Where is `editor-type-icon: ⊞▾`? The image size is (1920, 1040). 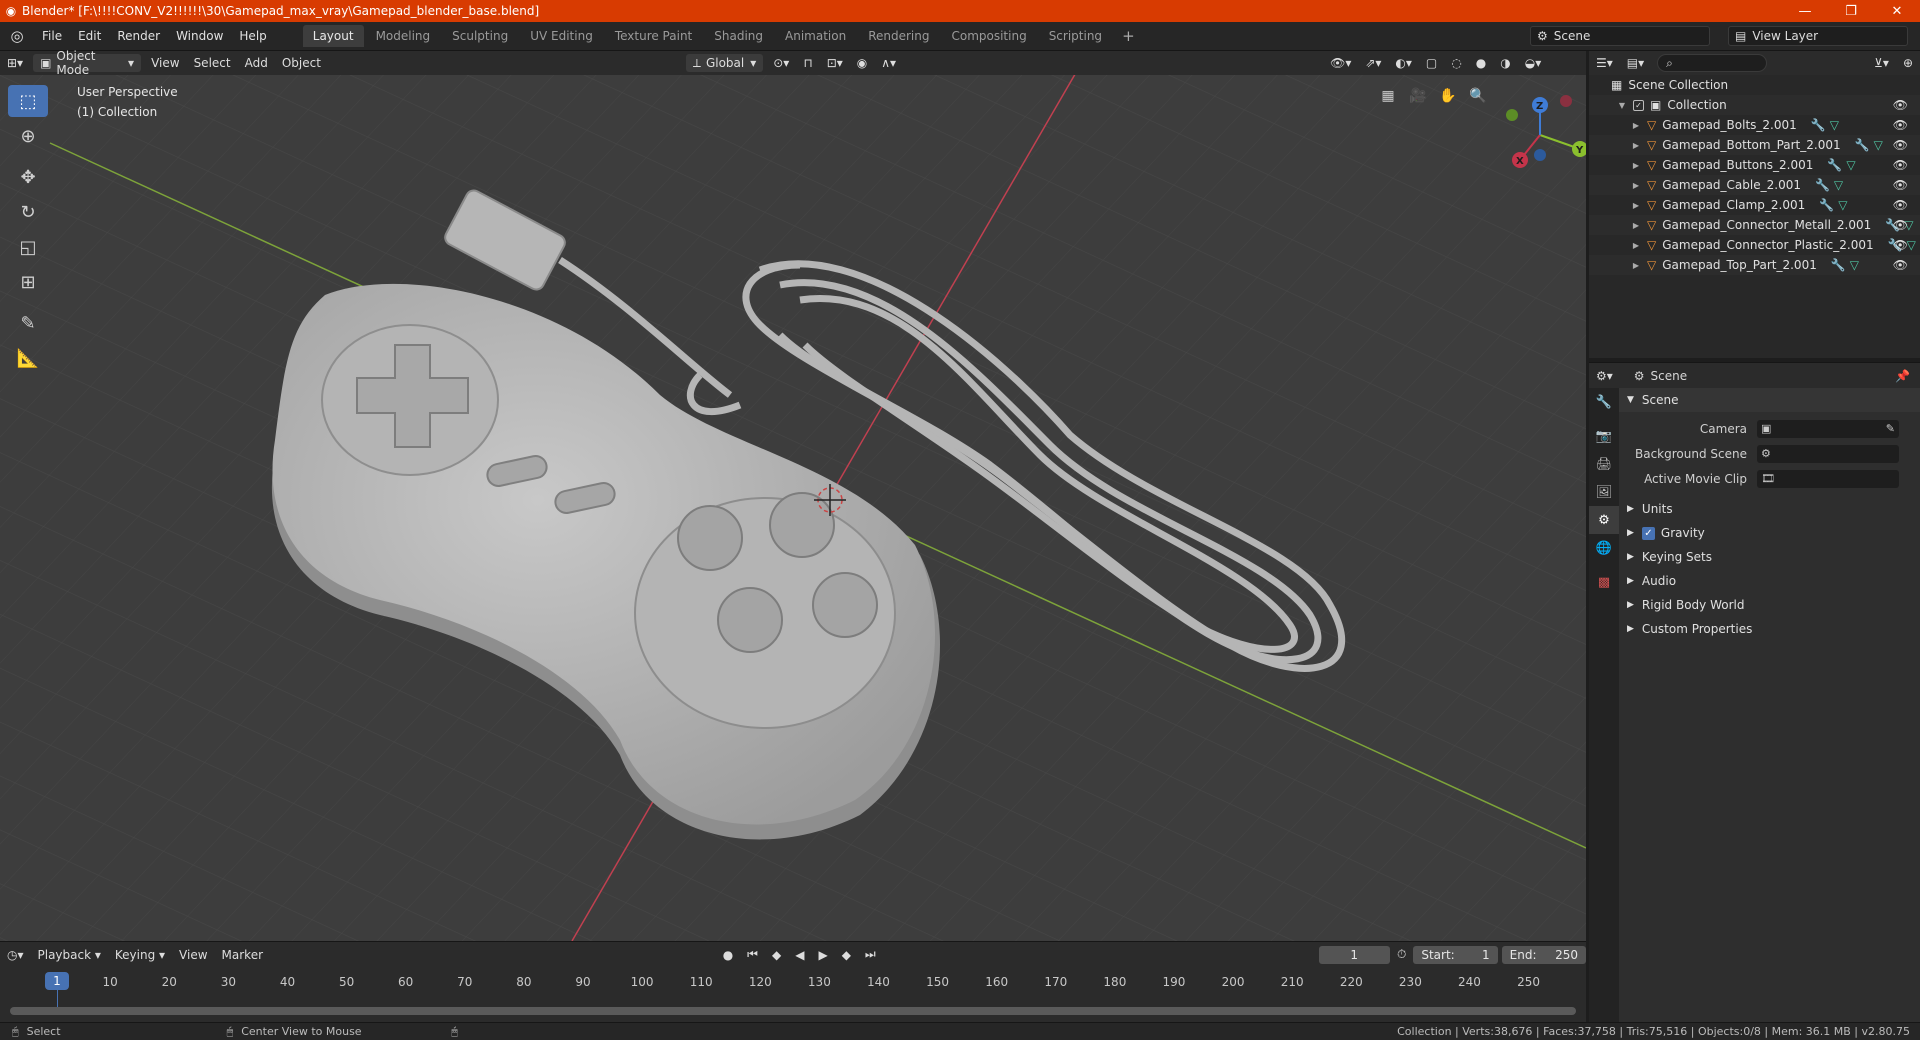
editor-type-icon: ⊞▾ is located at coordinates (15, 63).